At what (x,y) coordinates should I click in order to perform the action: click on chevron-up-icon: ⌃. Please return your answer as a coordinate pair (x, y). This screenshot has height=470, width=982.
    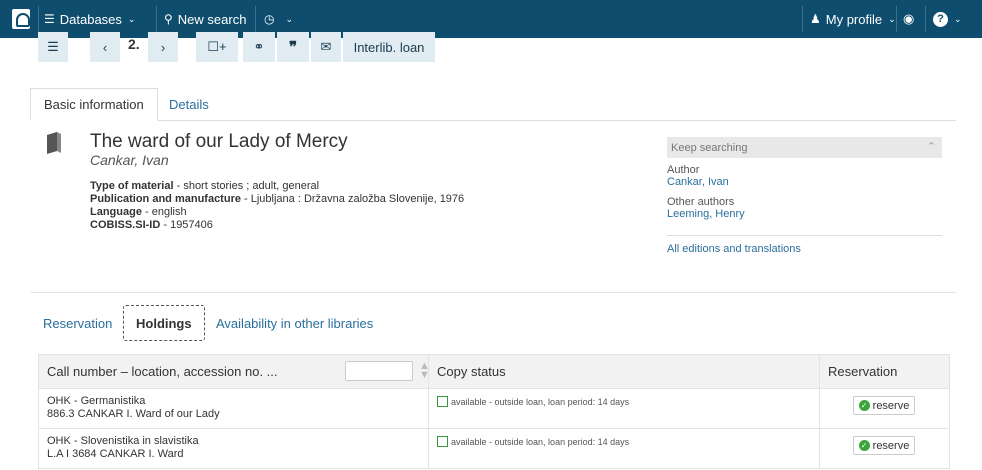
    Looking at the image, I should click on (931, 147).